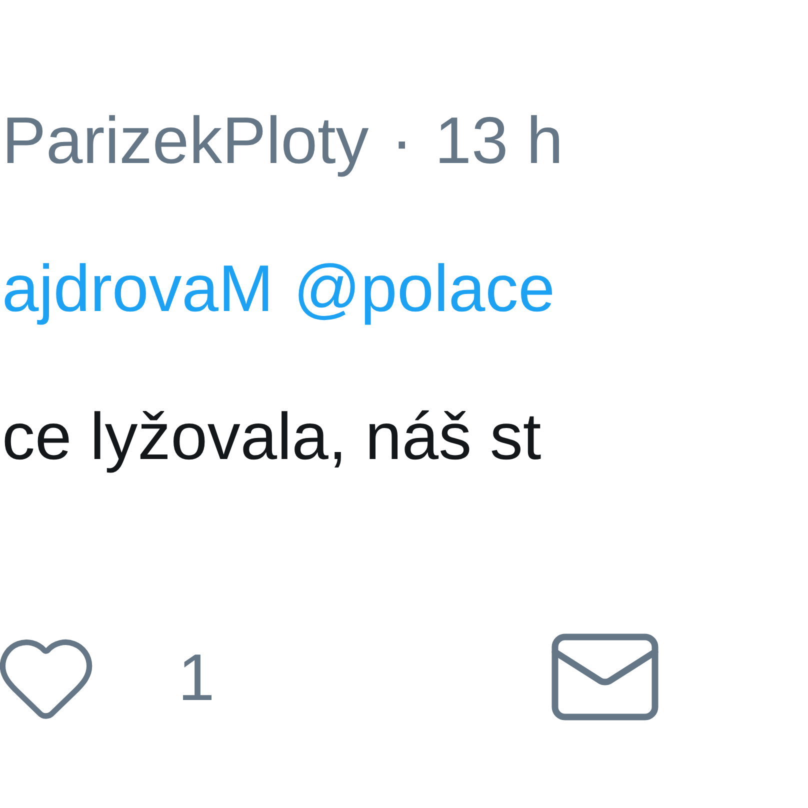  I want to click on author-name: ParizekPloty, so click(185, 140).